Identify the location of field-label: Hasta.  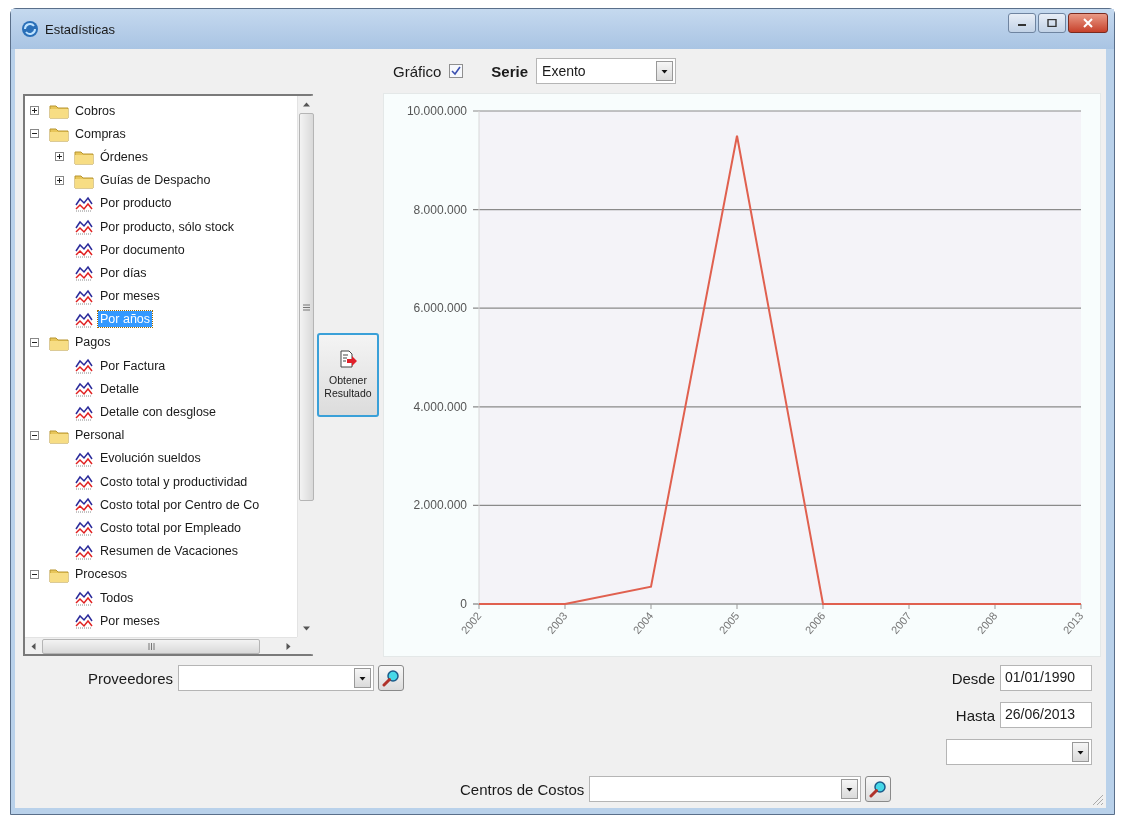
(975, 715).